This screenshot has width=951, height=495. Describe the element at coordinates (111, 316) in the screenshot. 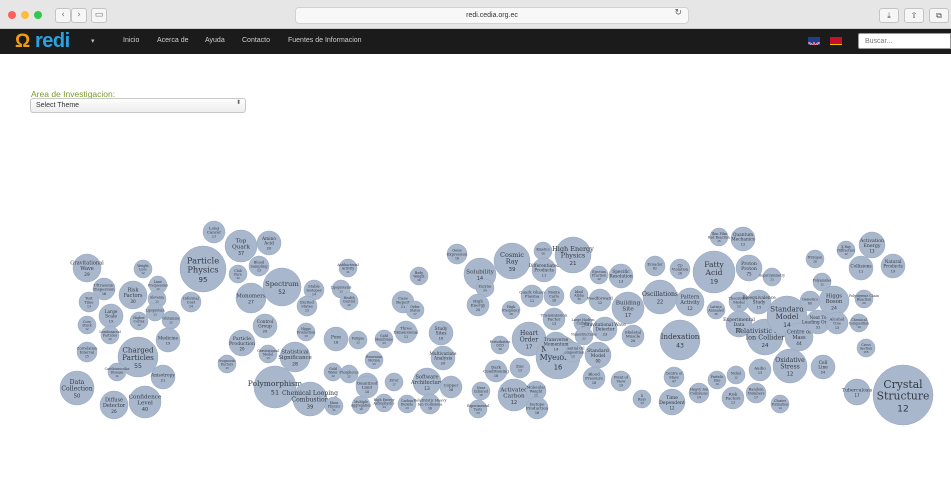

I see `bubble-large-scale: LargeScale19` at that location.